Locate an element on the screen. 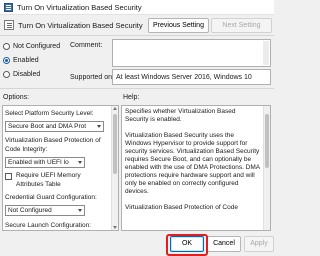 The image size is (320, 256). radio-label: Not Configured is located at coordinates (37, 46).